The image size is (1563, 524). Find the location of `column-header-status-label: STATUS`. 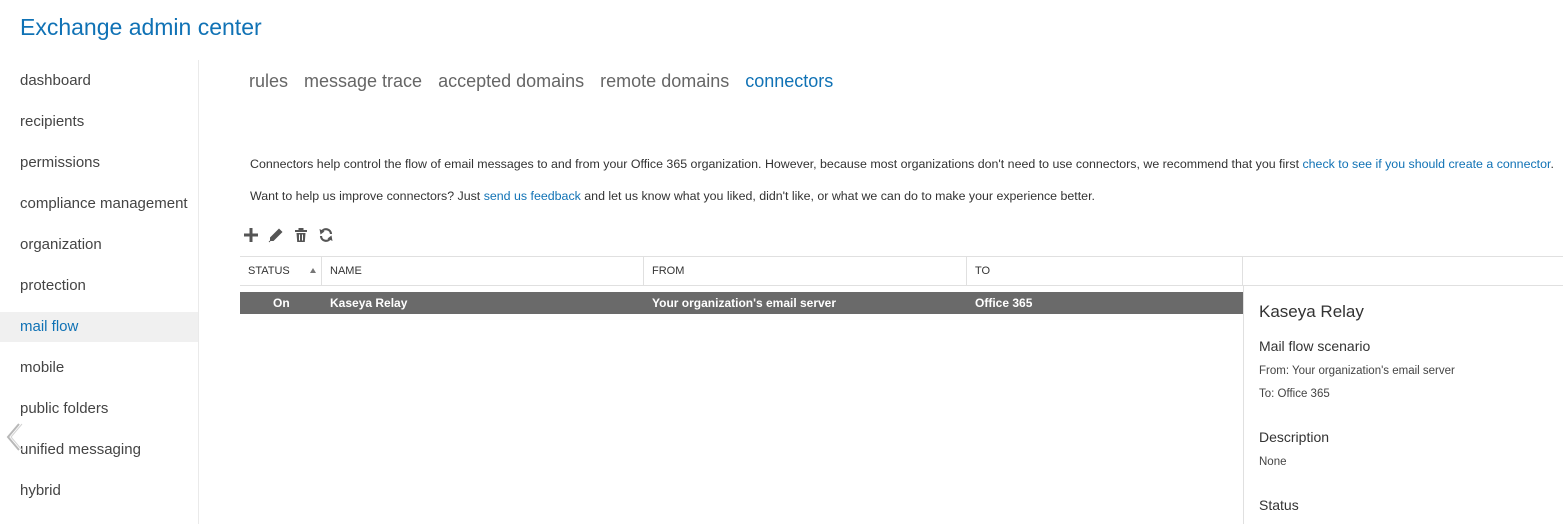

column-header-status-label: STATUS is located at coordinates (269, 271).